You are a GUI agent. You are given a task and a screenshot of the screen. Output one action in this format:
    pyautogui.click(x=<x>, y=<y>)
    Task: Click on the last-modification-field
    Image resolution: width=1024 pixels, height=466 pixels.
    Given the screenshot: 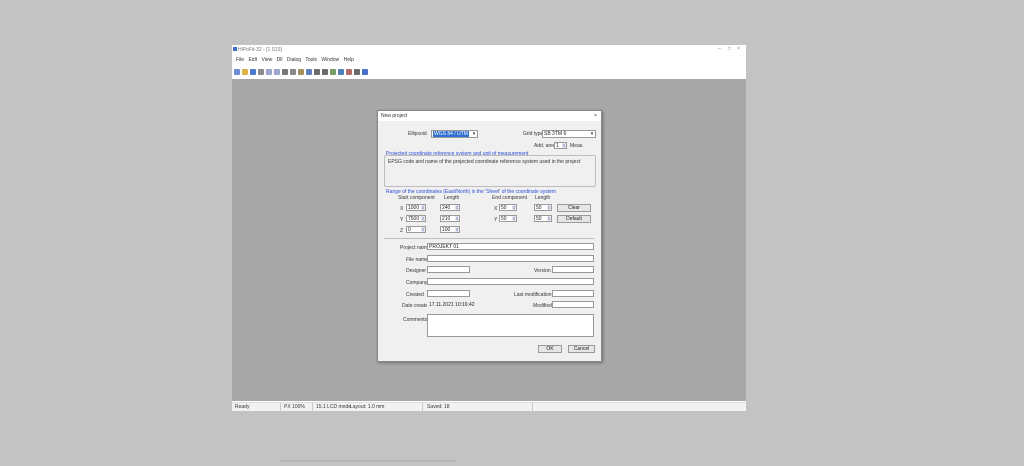 What is the action you would take?
    pyautogui.click(x=573, y=293)
    